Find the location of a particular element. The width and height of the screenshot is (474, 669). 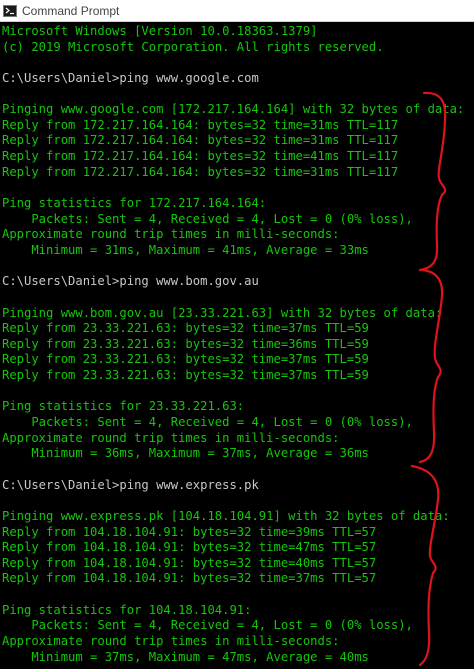

command-line: C:\Users\Daniel>ping www.bom.gov.au is located at coordinates (130, 281).